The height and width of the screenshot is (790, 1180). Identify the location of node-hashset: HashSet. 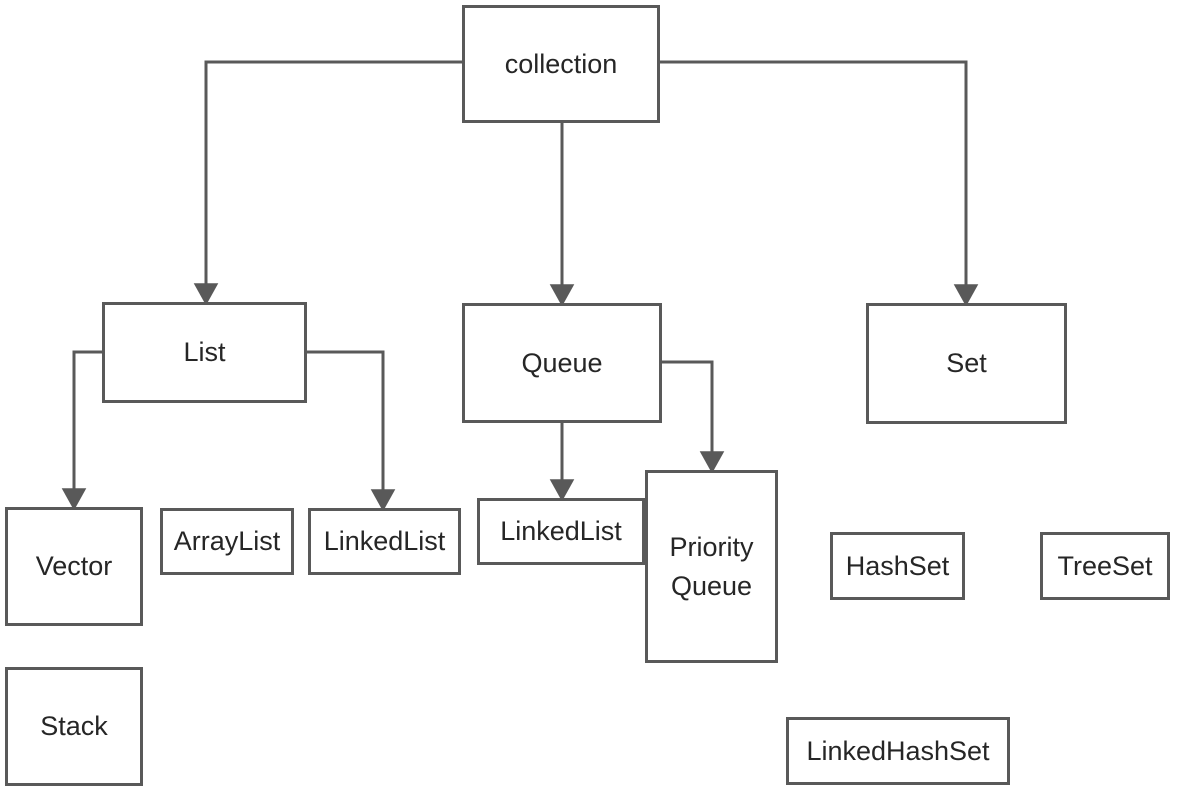
(897, 566).